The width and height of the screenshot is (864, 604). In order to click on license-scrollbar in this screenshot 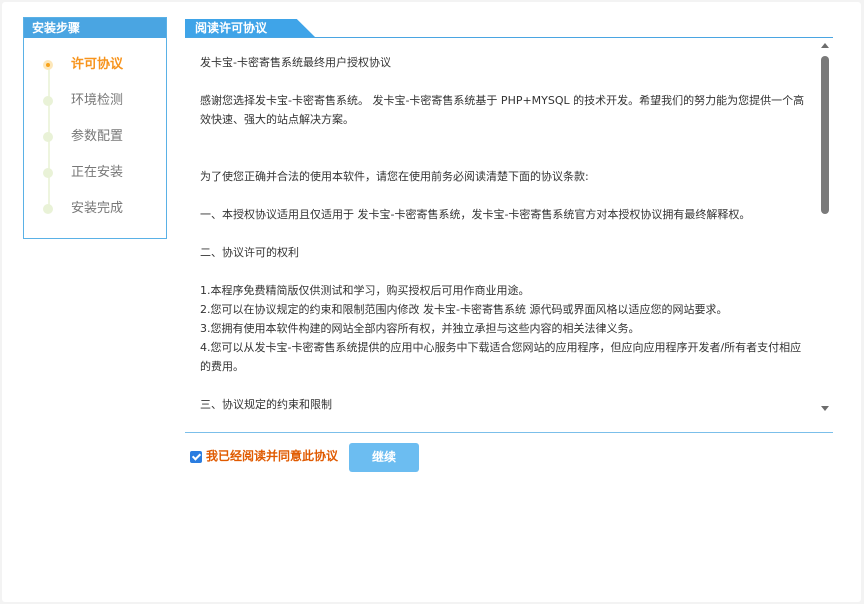, I will do `click(825, 227)`.